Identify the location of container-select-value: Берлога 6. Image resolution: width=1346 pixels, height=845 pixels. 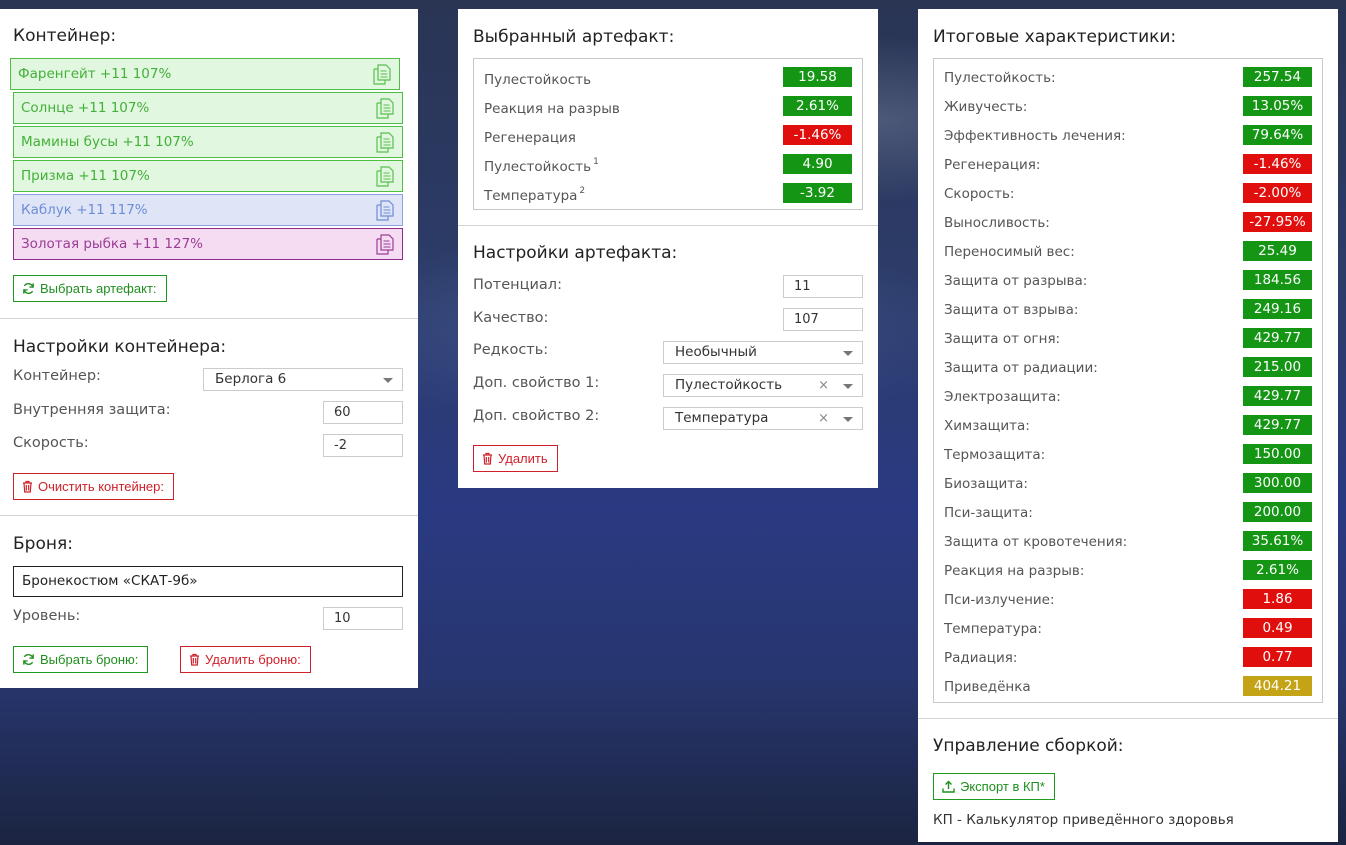
(251, 379).